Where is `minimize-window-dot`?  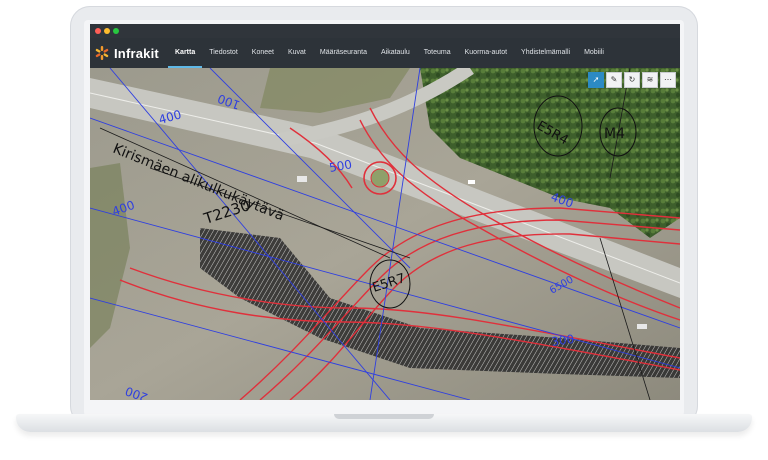
minimize-window-dot is located at coordinates (107, 31).